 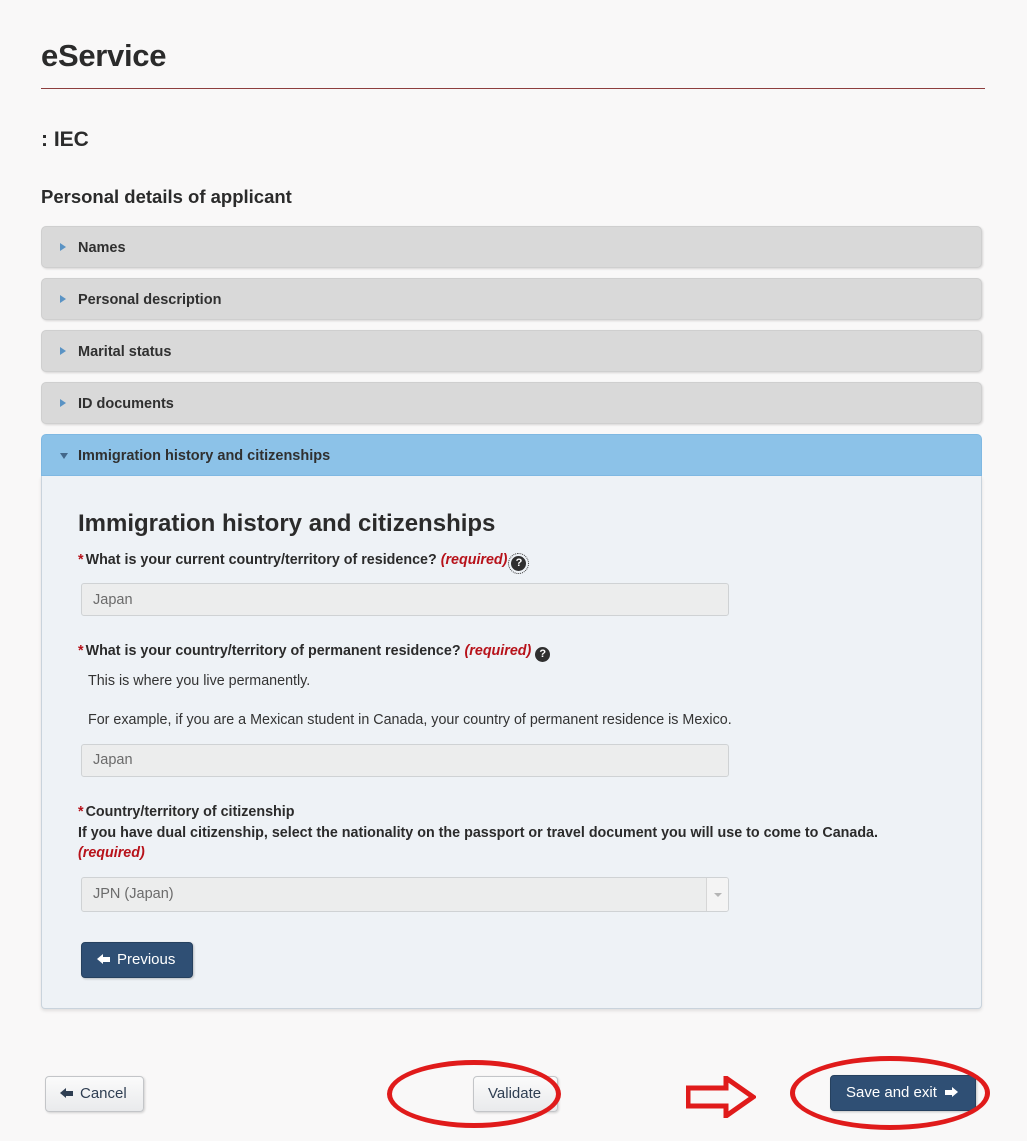 What do you see at coordinates (126, 404) in the screenshot?
I see `accordion-label: ID documents` at bounding box center [126, 404].